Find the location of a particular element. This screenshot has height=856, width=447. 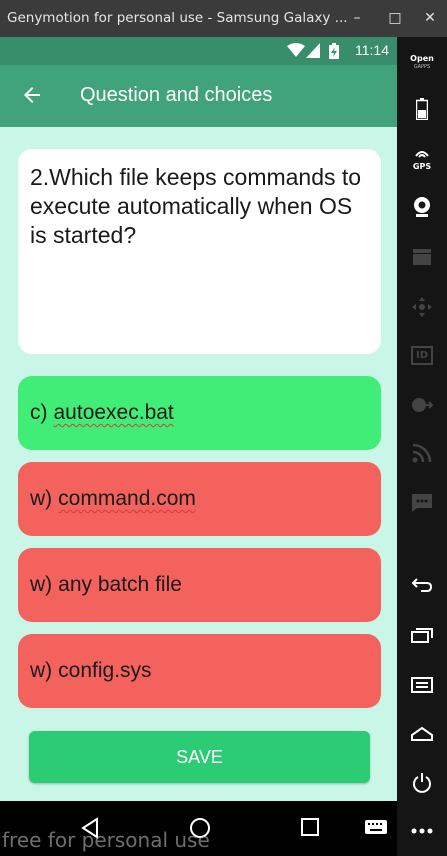

capture-button is located at coordinates (422, 257).